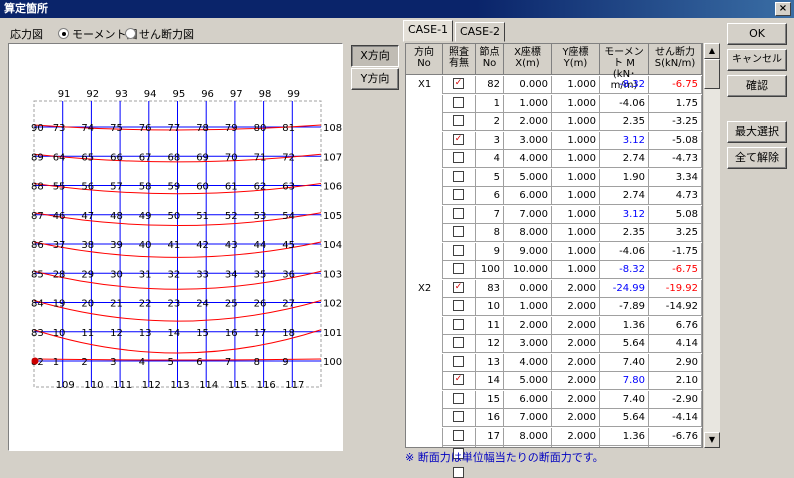 The image size is (794, 478). I want to click on node-label: 41, so click(174, 245).